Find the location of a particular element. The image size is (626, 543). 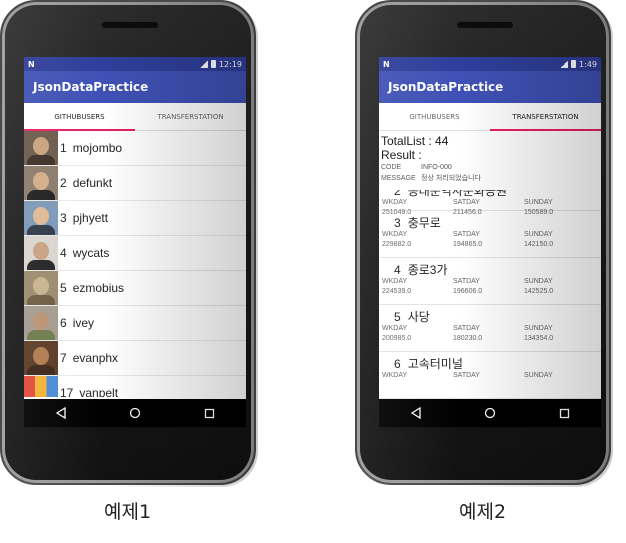

result-label: Result : is located at coordinates (401, 155).